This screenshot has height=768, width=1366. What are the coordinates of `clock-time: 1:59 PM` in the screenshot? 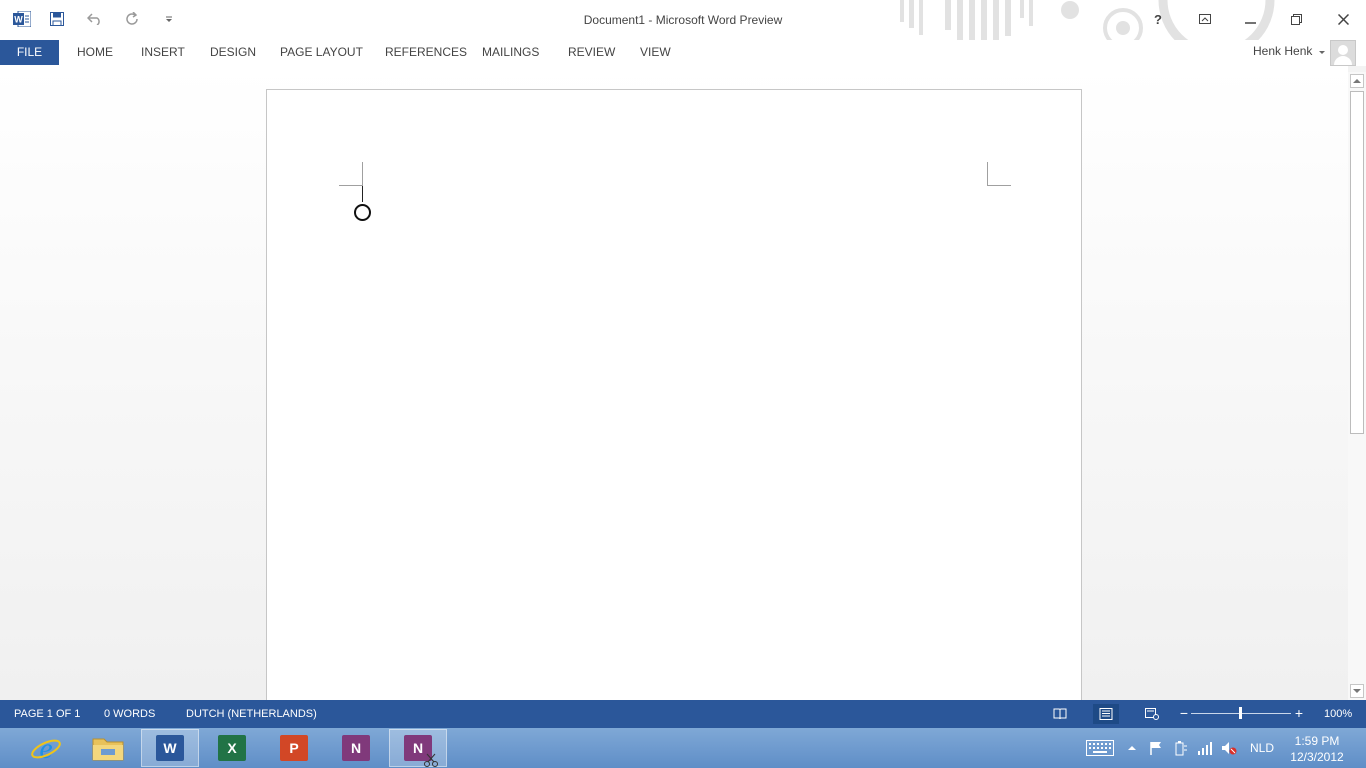 It's located at (1317, 741).